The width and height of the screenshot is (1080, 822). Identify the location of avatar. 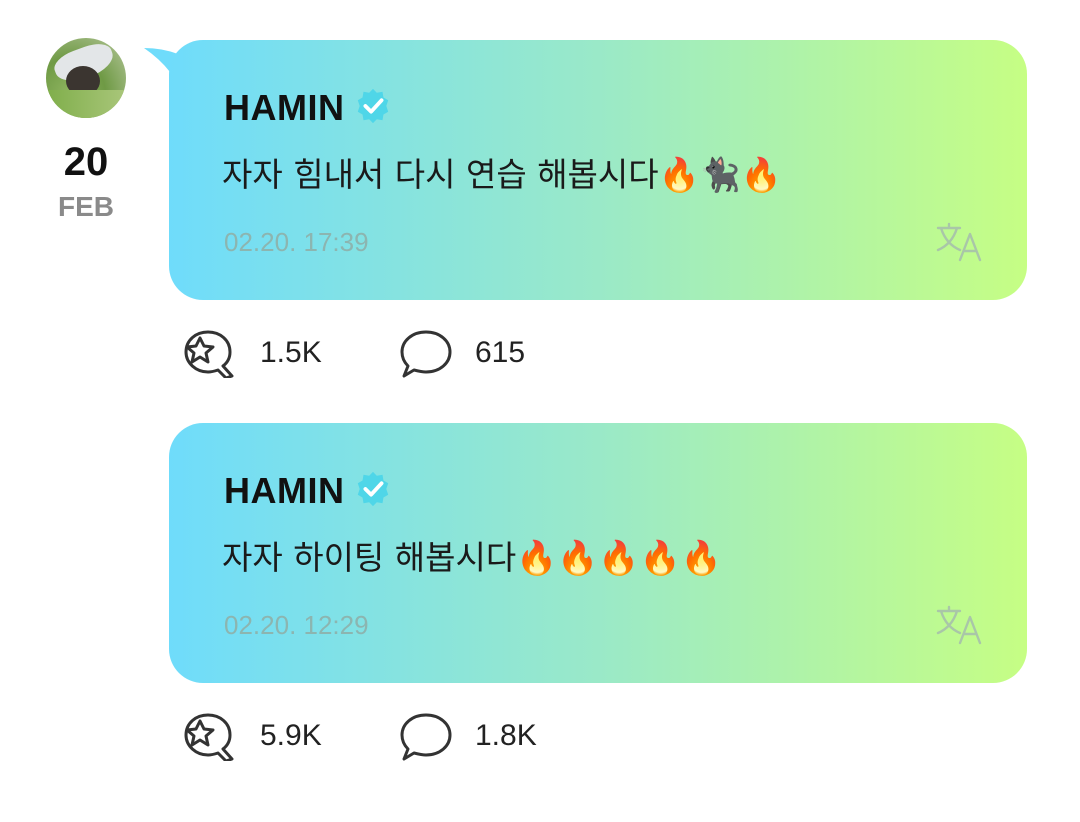
(86, 78).